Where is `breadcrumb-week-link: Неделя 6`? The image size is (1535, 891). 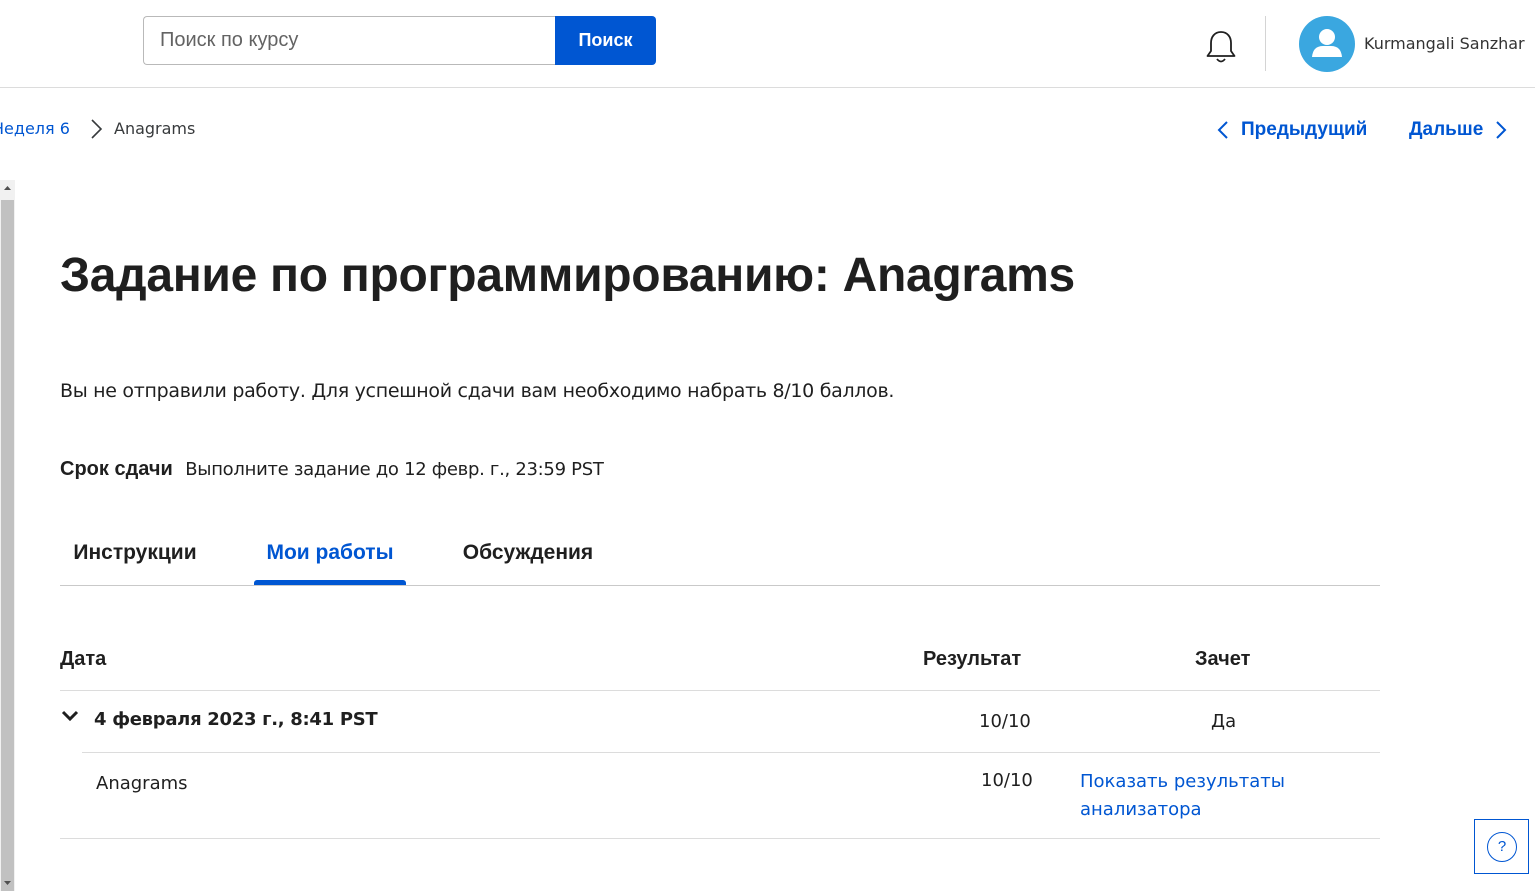 breadcrumb-week-link: Неделя 6 is located at coordinates (35, 128).